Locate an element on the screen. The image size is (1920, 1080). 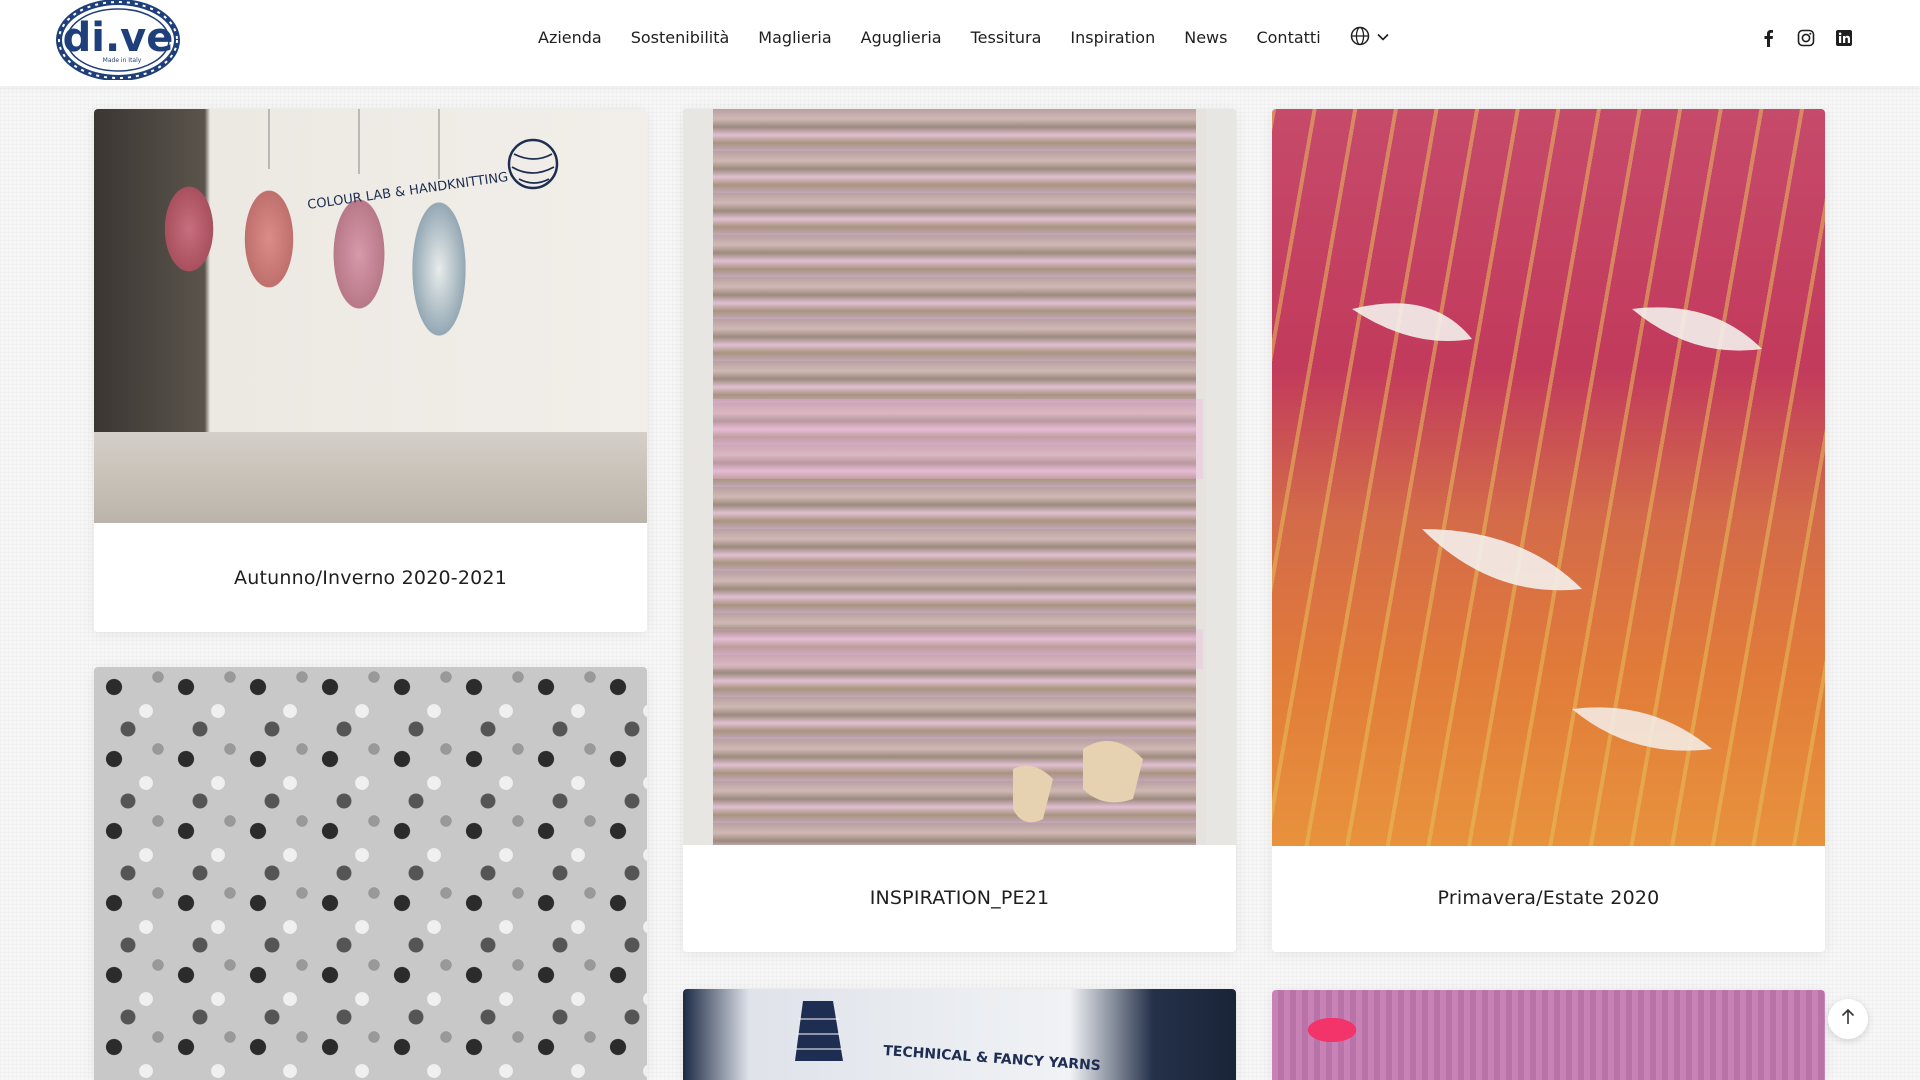
nav-item-sostenibilita: Sostenibilità is located at coordinates (680, 38).